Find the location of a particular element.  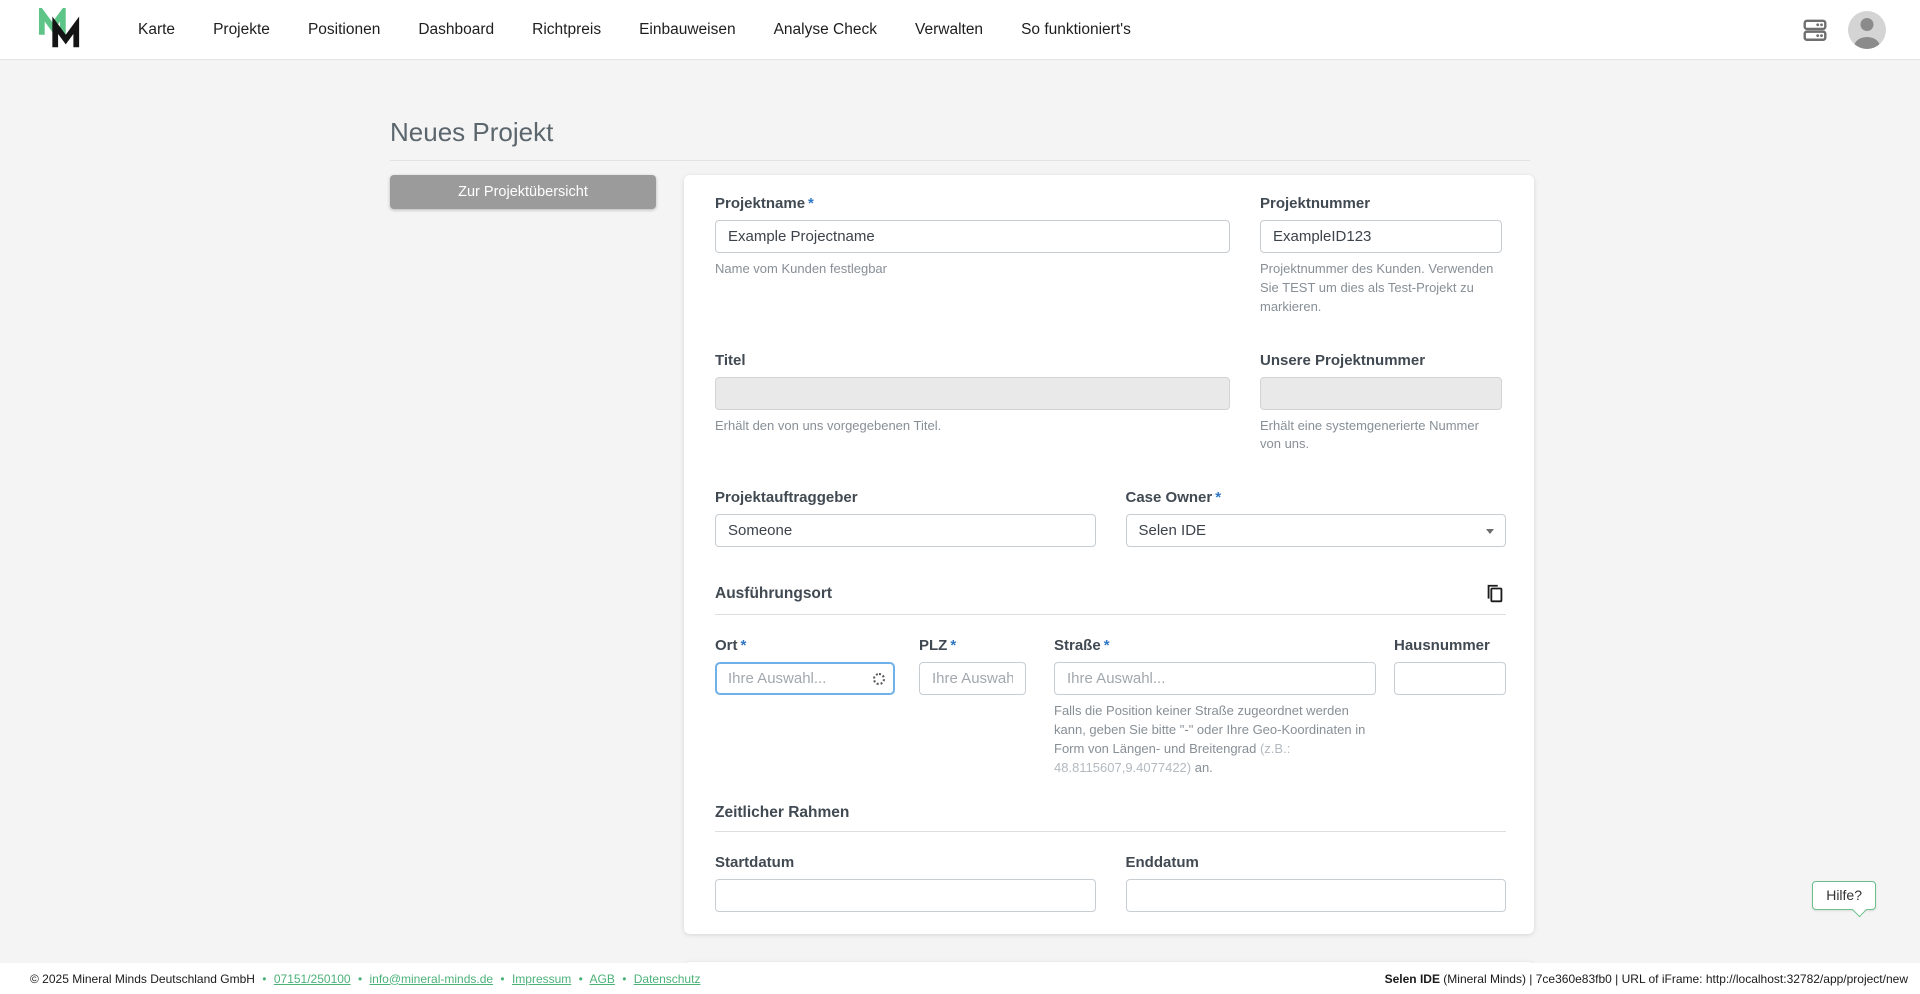

ort-label: Ort * is located at coordinates (731, 646).